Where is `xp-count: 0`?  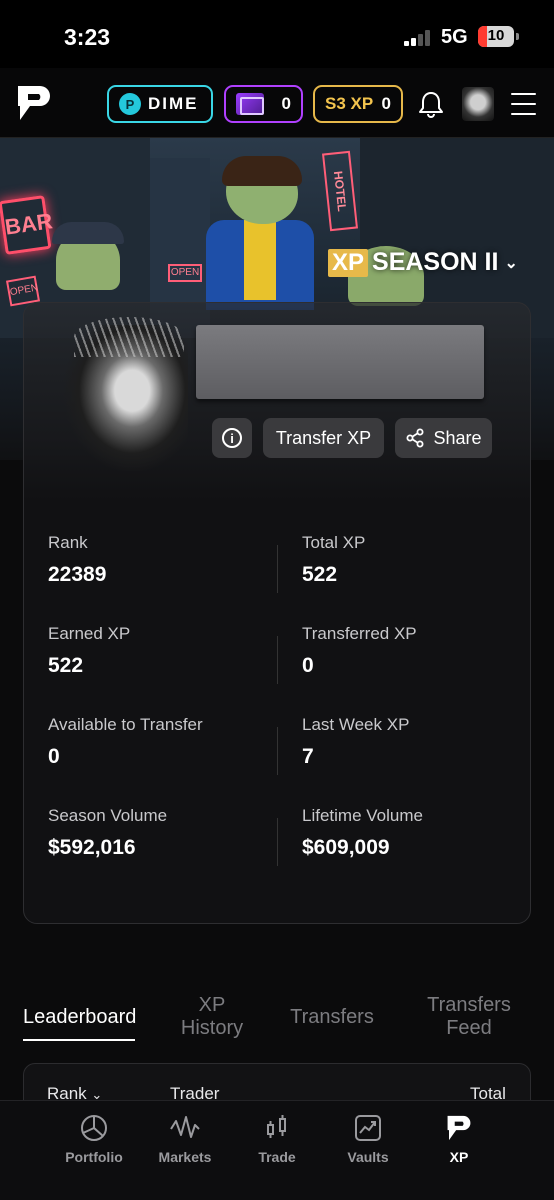 xp-count: 0 is located at coordinates (386, 103).